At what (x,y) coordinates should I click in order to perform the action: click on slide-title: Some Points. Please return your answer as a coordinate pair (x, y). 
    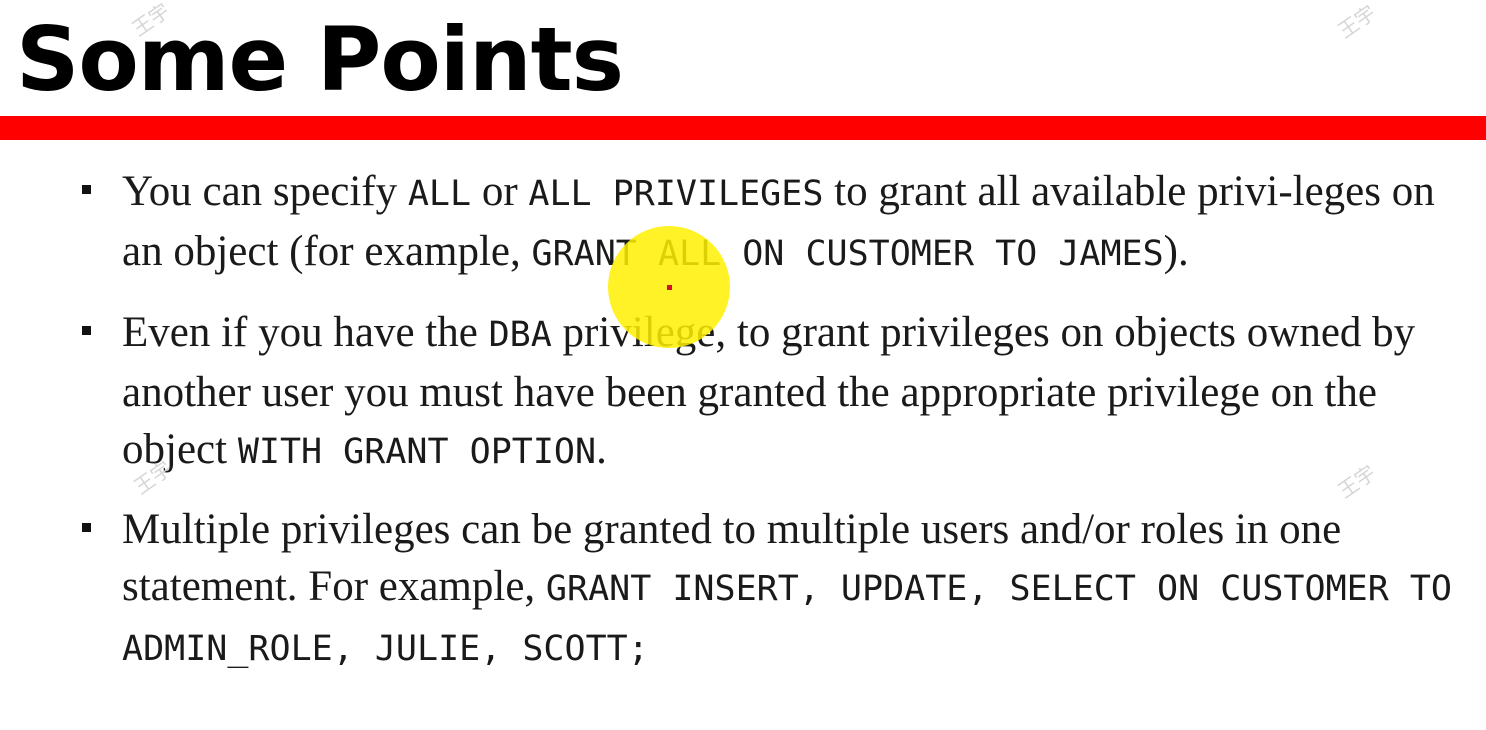
    Looking at the image, I should click on (320, 59).